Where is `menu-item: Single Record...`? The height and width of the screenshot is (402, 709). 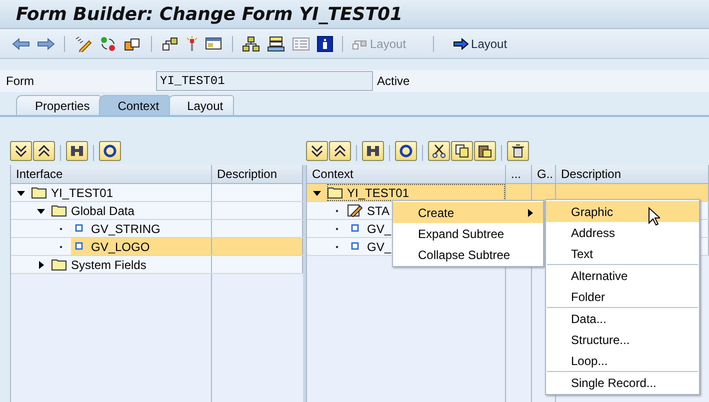
menu-item: Single Record... is located at coordinates (622, 382).